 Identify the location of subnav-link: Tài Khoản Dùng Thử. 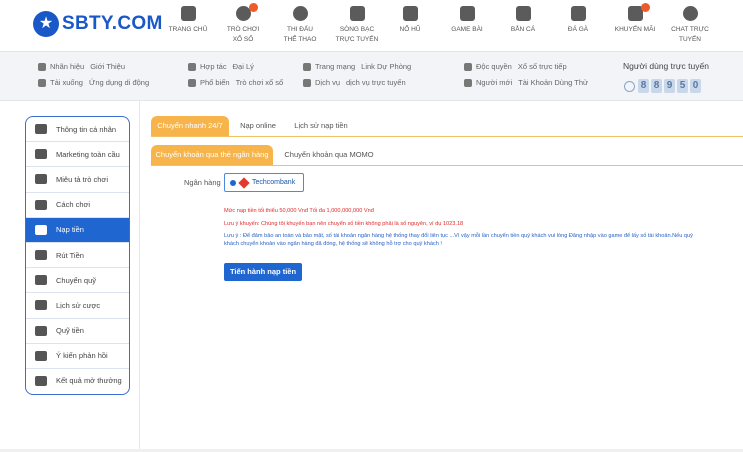
(553, 82).